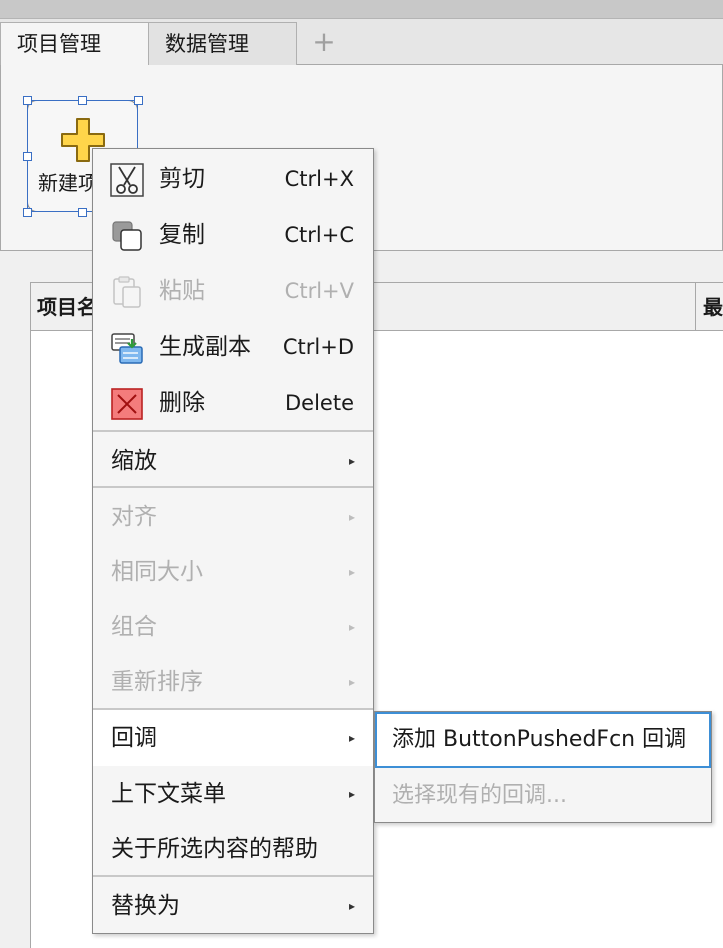  What do you see at coordinates (27, 100) in the screenshot?
I see `resize-handle-top-left` at bounding box center [27, 100].